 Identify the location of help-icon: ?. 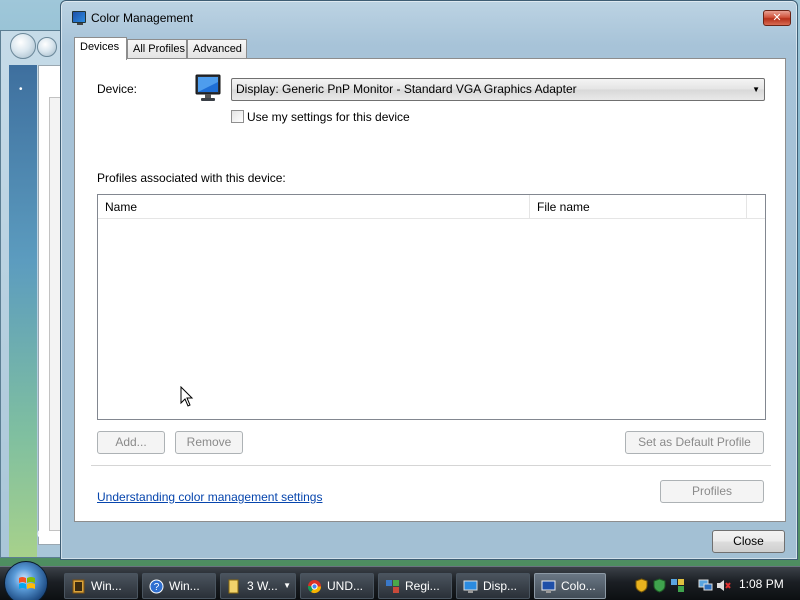
(156, 586).